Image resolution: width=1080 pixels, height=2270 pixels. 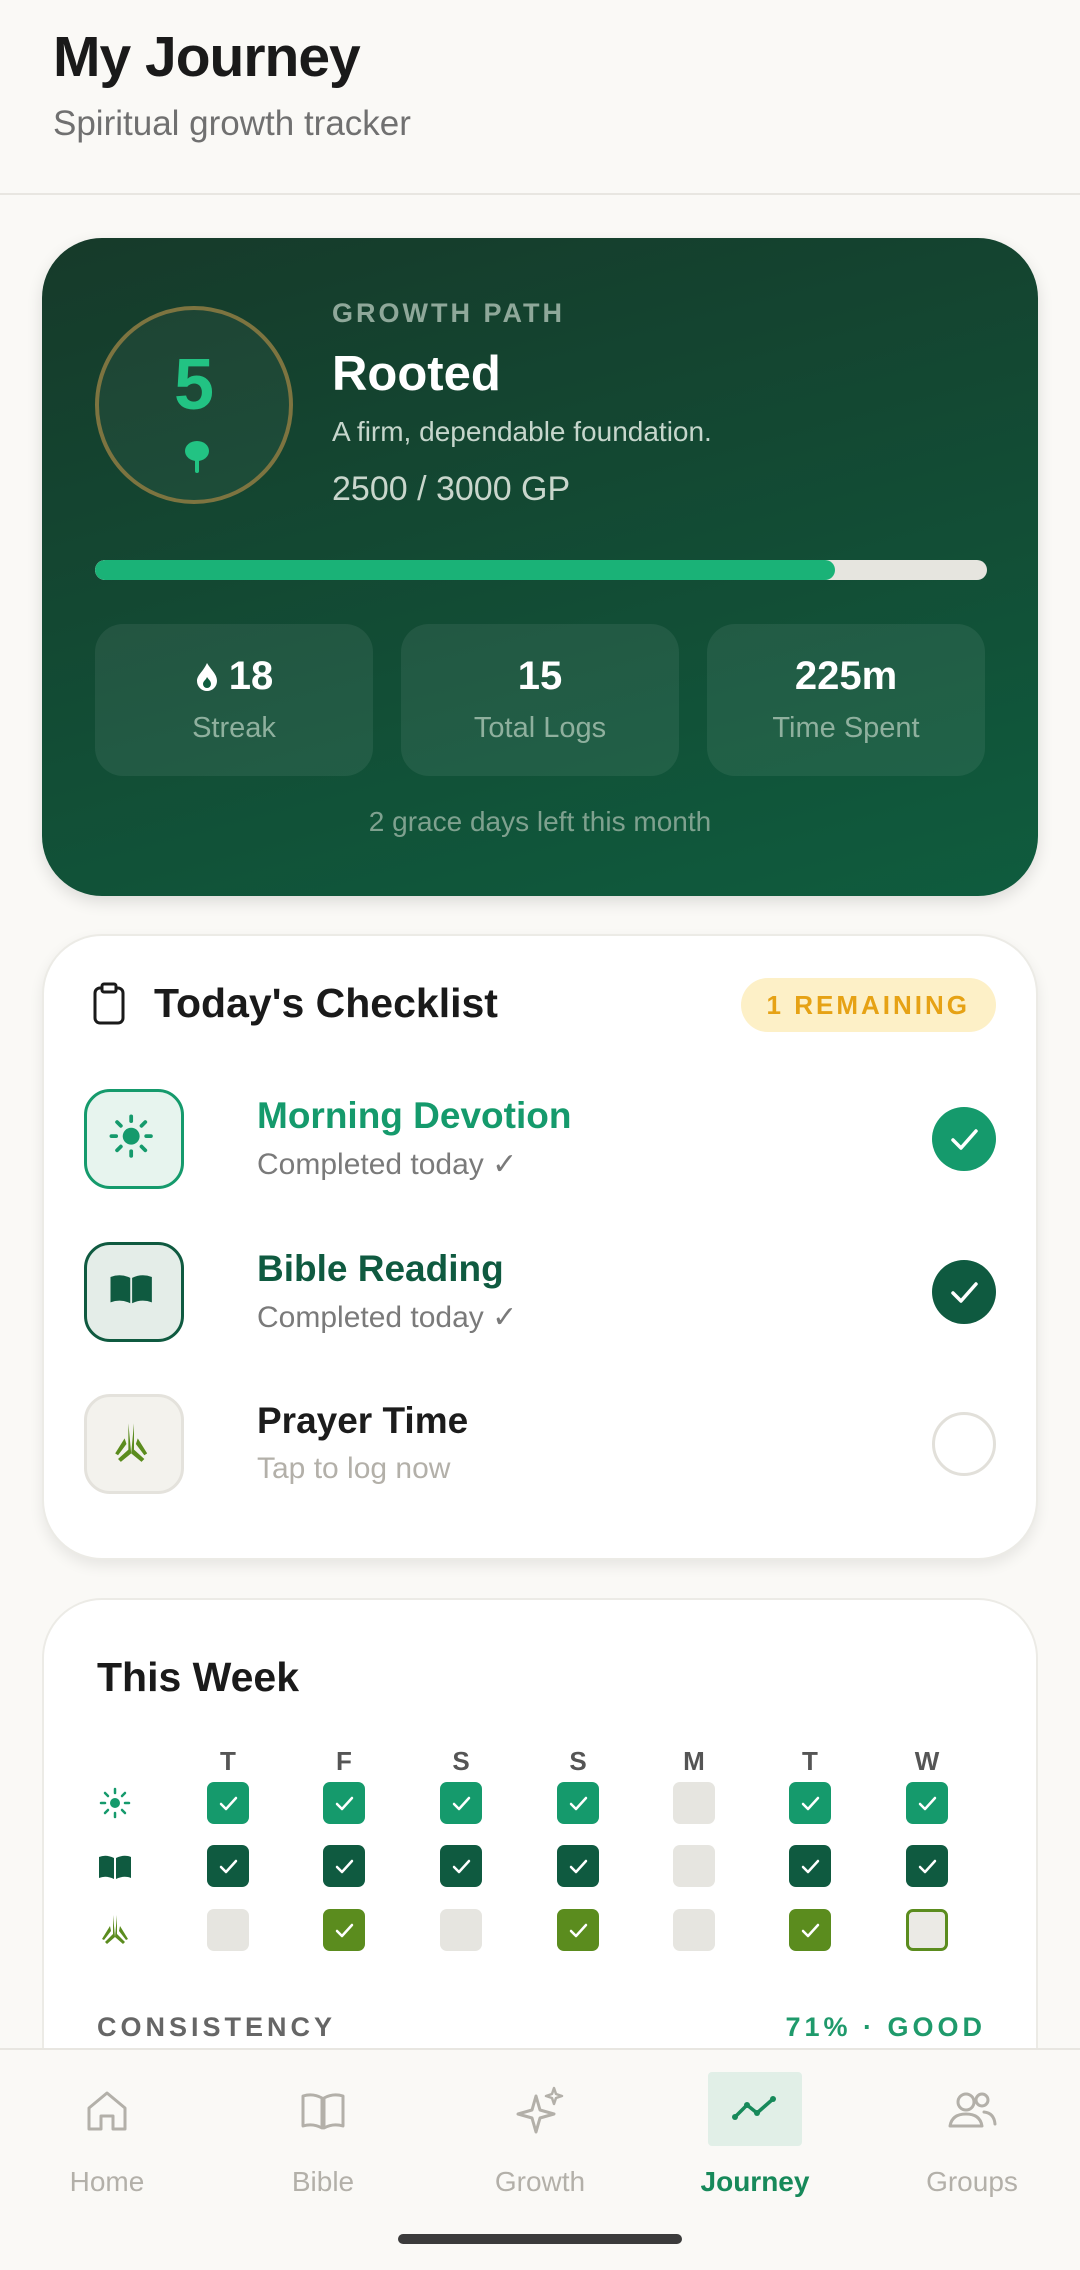 What do you see at coordinates (465, 570) in the screenshot?
I see `growth-progress-fill` at bounding box center [465, 570].